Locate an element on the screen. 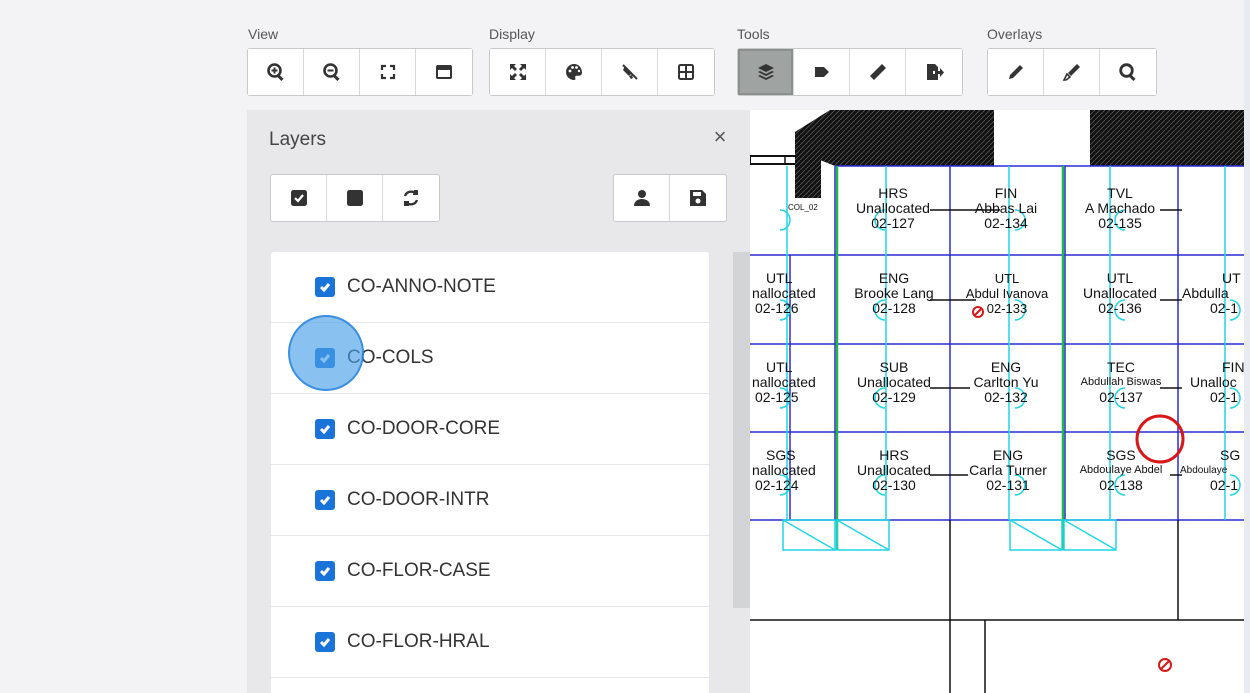  hide-button is located at coordinates (630, 72).